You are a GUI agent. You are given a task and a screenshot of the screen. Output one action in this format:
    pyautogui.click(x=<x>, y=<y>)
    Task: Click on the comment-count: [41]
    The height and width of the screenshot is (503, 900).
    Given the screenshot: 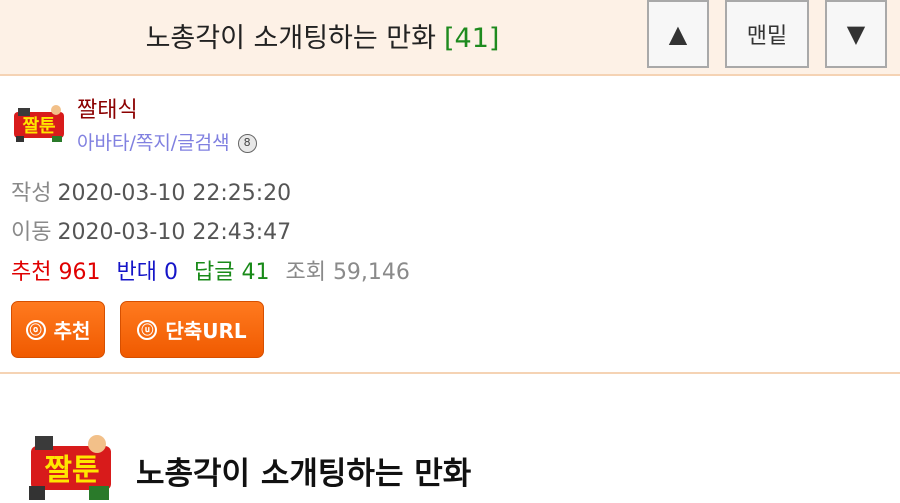 What is the action you would take?
    pyautogui.click(x=471, y=38)
    